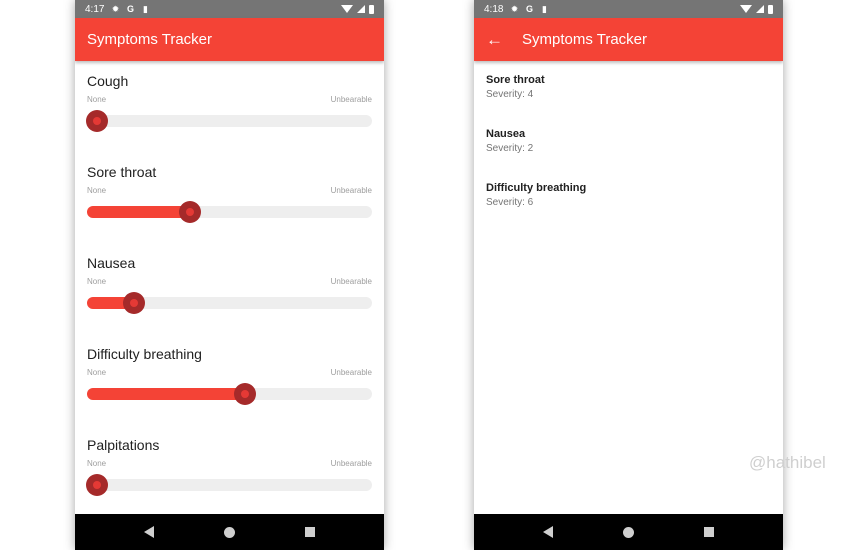  What do you see at coordinates (628, 195) in the screenshot?
I see `list-item: Difficulty breathing Severity: 6` at bounding box center [628, 195].